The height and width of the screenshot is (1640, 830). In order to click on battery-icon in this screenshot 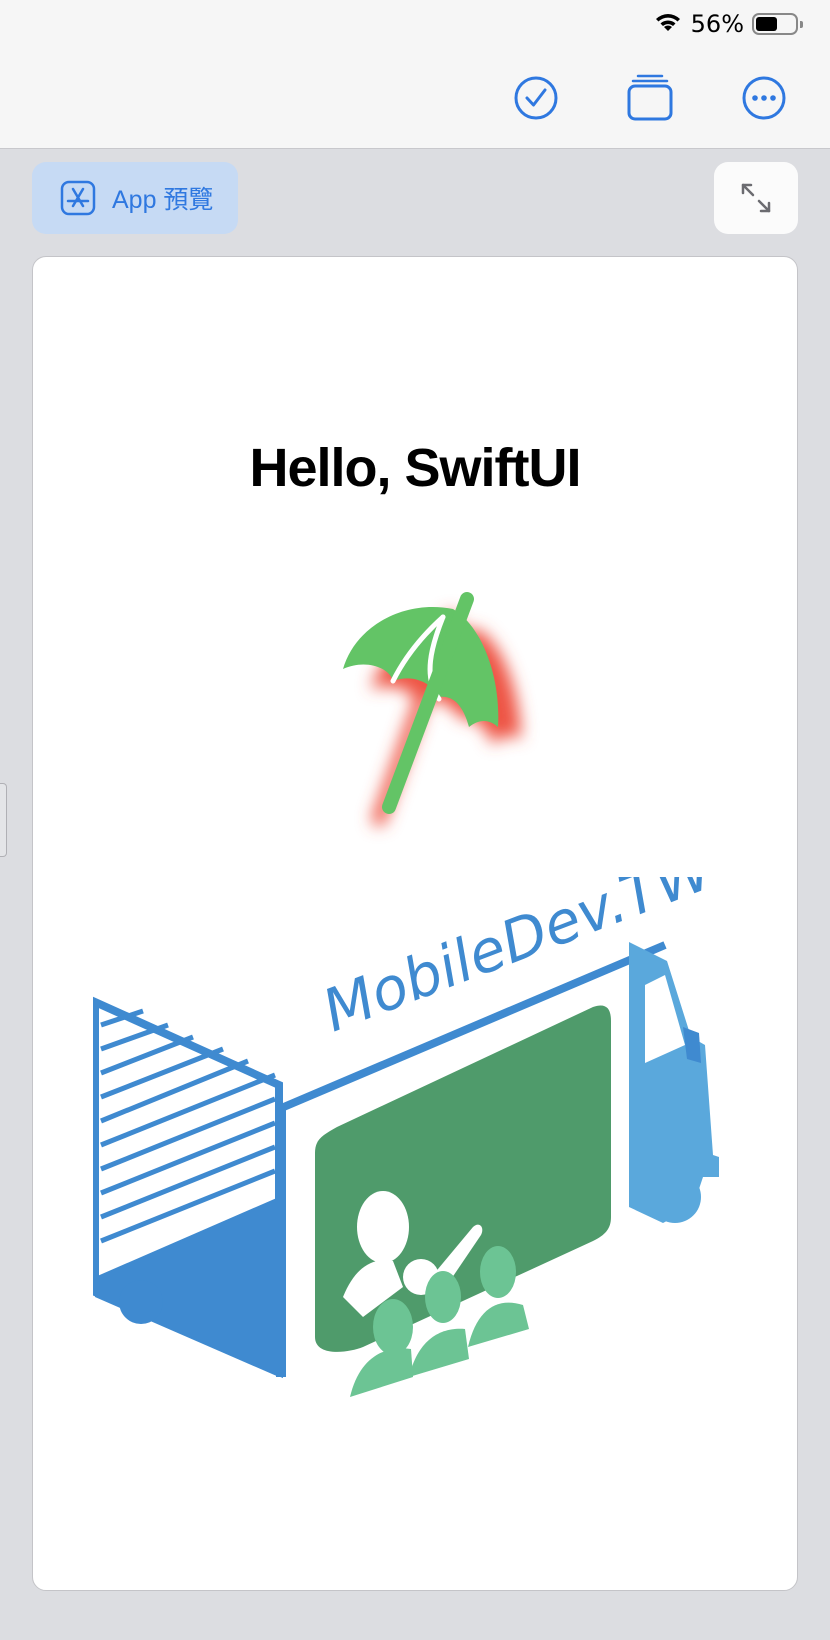, I will do `click(777, 24)`.